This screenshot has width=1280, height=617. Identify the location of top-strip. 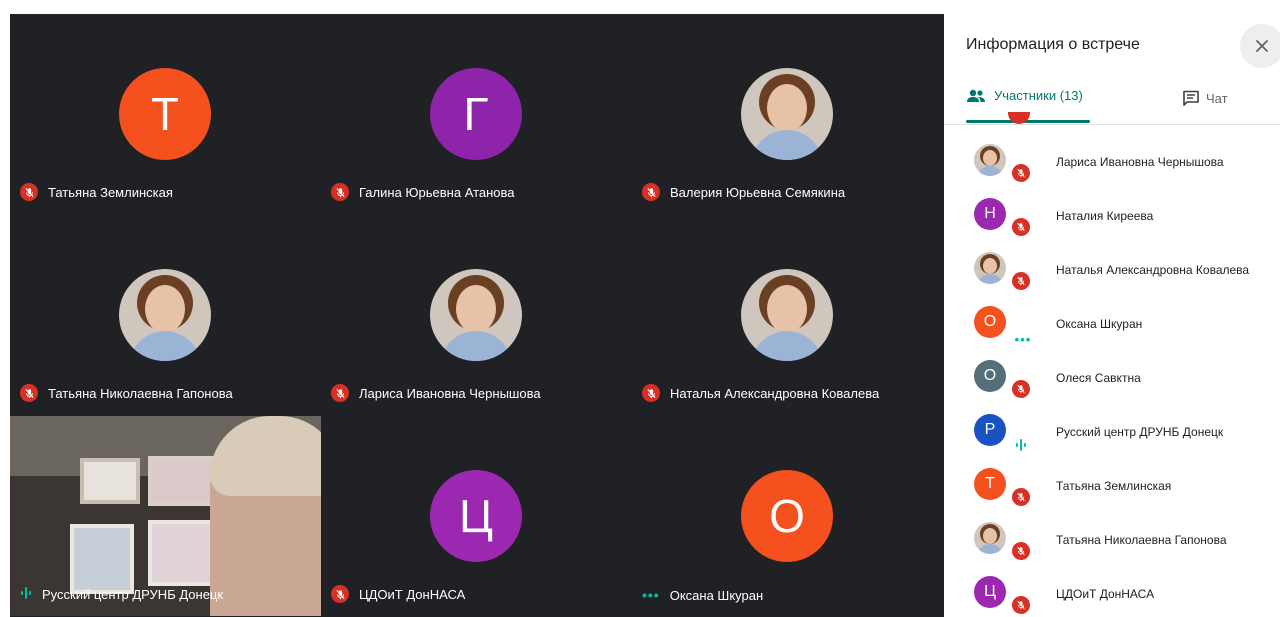
(640, 7).